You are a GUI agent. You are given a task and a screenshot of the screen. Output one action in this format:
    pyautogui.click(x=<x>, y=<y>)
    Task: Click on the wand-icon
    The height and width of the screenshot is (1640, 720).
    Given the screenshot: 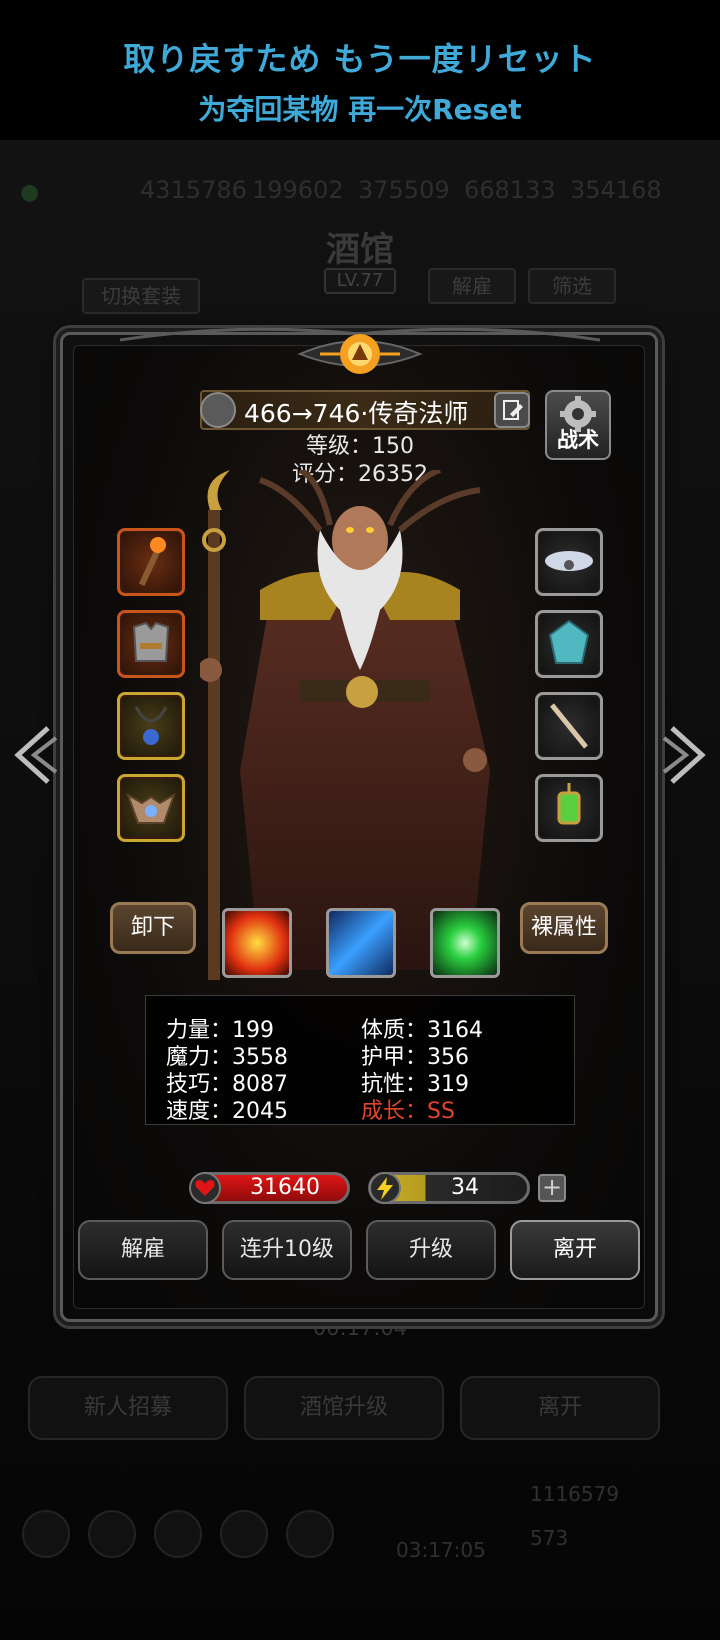 What is the action you would take?
    pyautogui.click(x=569, y=726)
    